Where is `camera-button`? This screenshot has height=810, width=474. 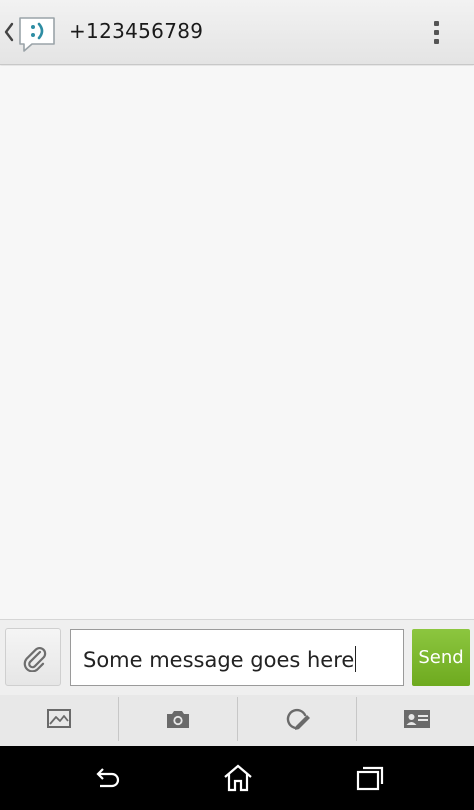
camera-button is located at coordinates (178, 720).